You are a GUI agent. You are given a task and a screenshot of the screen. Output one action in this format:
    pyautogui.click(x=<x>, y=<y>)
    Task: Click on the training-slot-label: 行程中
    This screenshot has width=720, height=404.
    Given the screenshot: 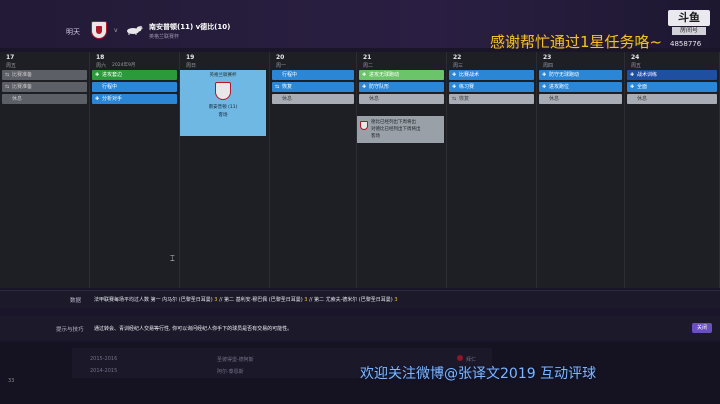 What is the action you would take?
    pyautogui.click(x=110, y=87)
    